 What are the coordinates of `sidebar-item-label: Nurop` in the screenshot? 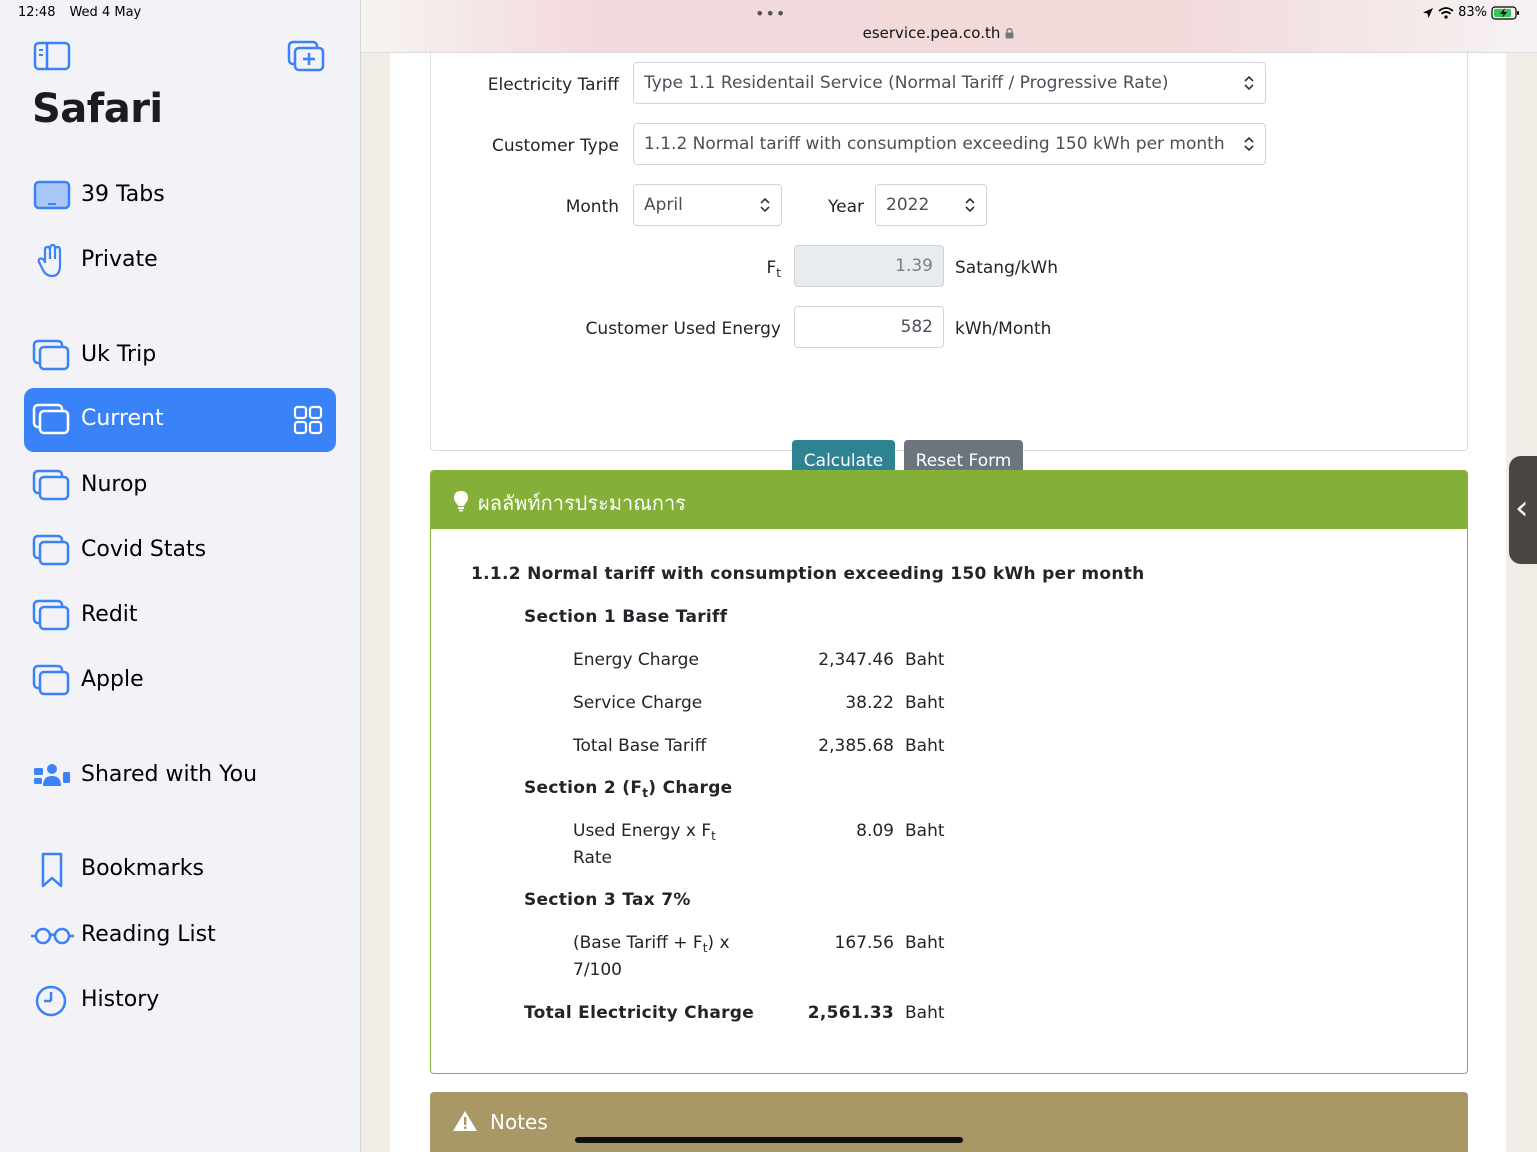 It's located at (114, 484).